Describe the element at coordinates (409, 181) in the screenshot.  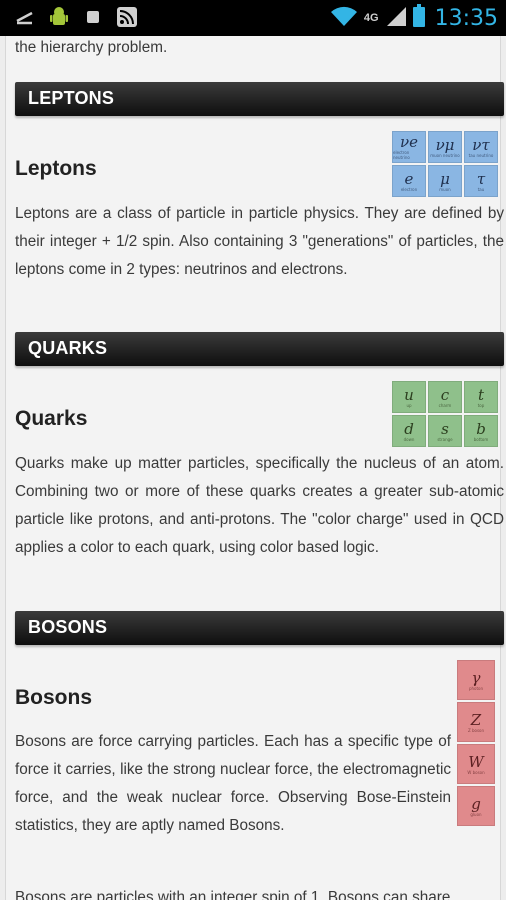
I see `lepton-cell: e electron` at that location.